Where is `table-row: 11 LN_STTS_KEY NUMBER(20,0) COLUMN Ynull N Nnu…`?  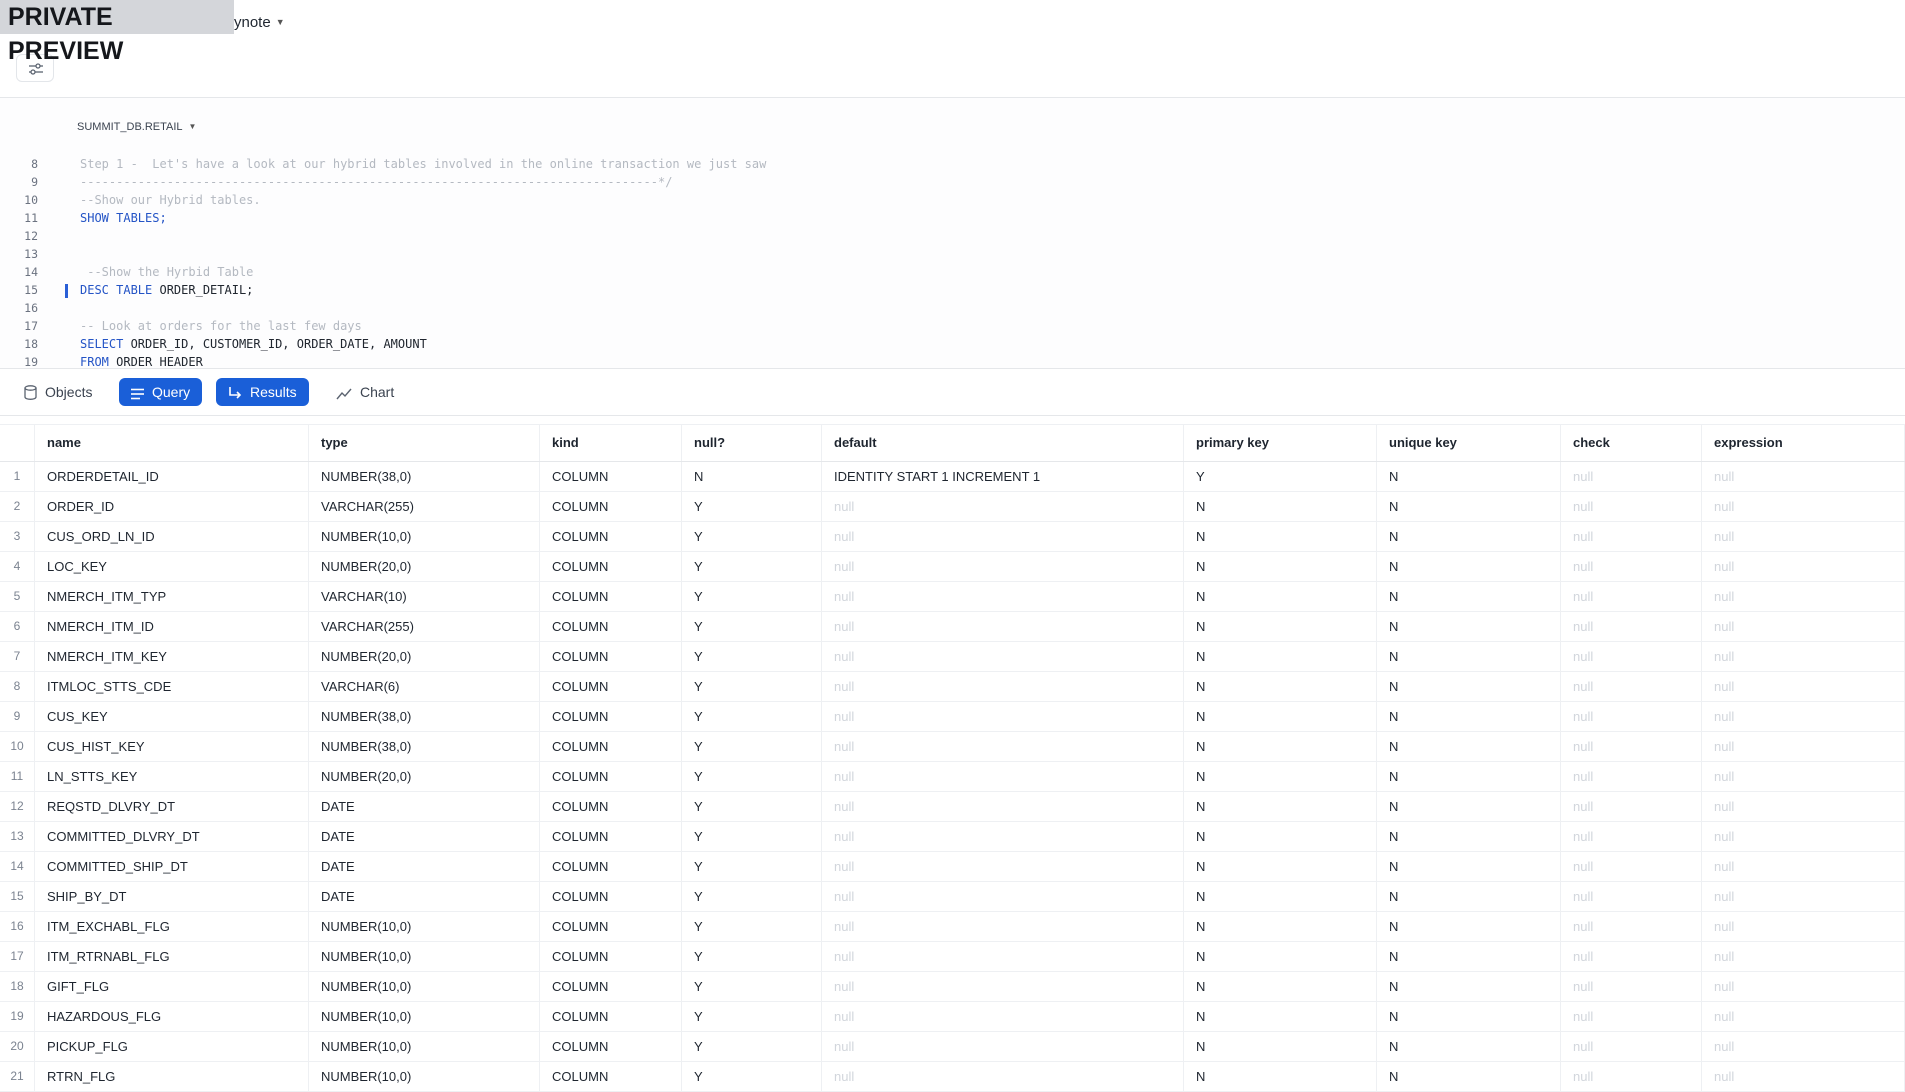
table-row: 11 LN_STTS_KEY NUMBER(20,0) COLUMN Ynull N Nnu… is located at coordinates (952, 777).